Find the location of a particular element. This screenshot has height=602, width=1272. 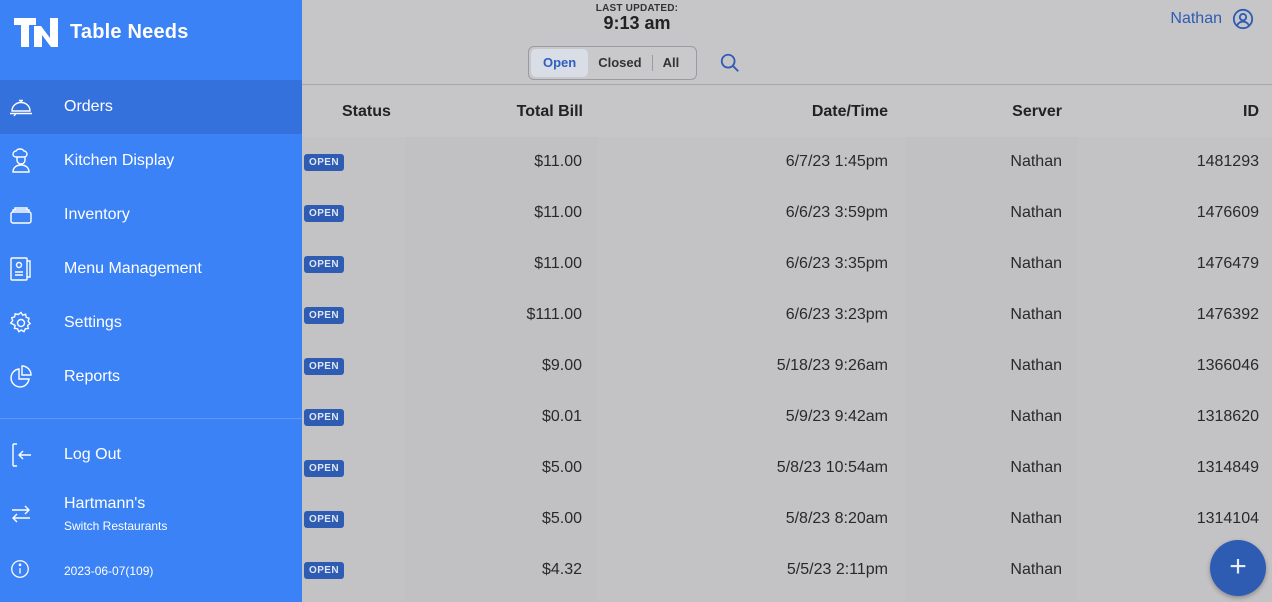

id-cell: 1476479 is located at coordinates (1227, 263).